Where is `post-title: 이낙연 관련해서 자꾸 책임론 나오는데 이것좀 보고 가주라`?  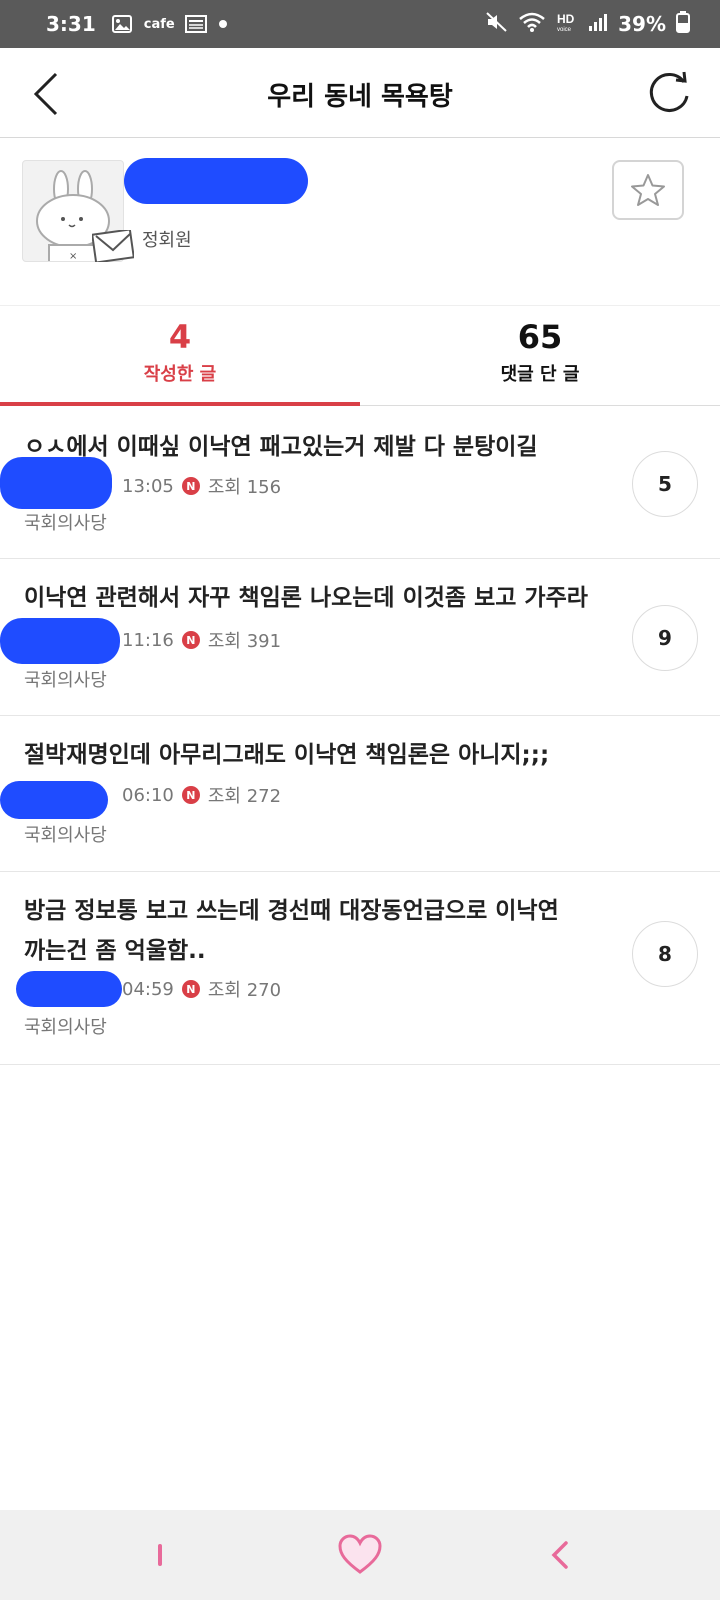
post-title: 이낙연 관련해서 자꾸 책임론 나오는데 이것좀 보고 가주라 is located at coordinates (319, 598).